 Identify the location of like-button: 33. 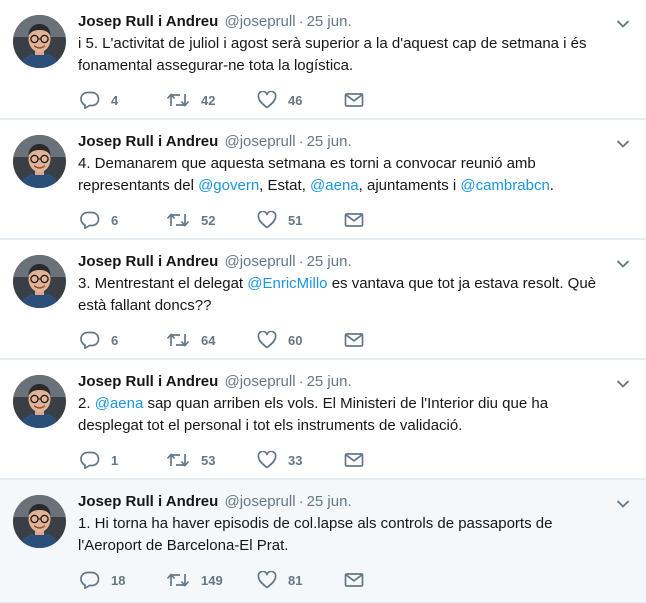
(279, 460).